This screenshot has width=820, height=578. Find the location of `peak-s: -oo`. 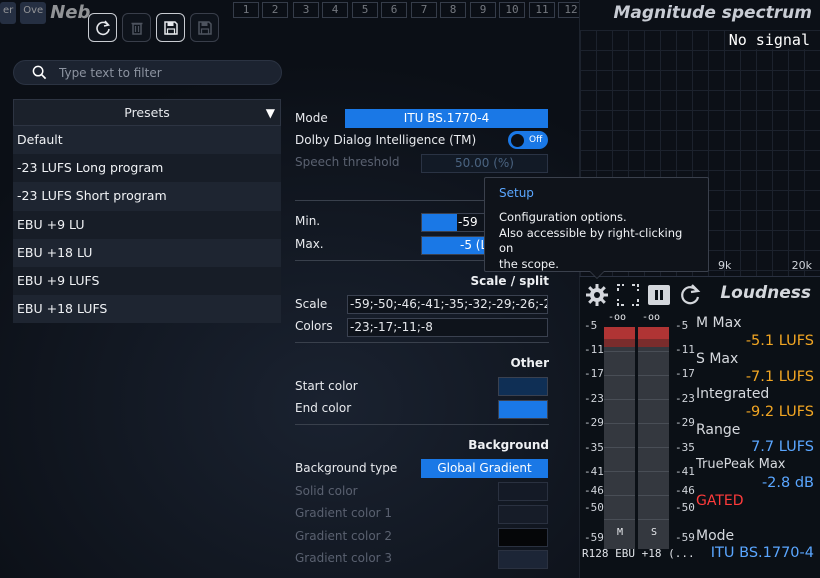

peak-s: -oo is located at coordinates (651, 317).